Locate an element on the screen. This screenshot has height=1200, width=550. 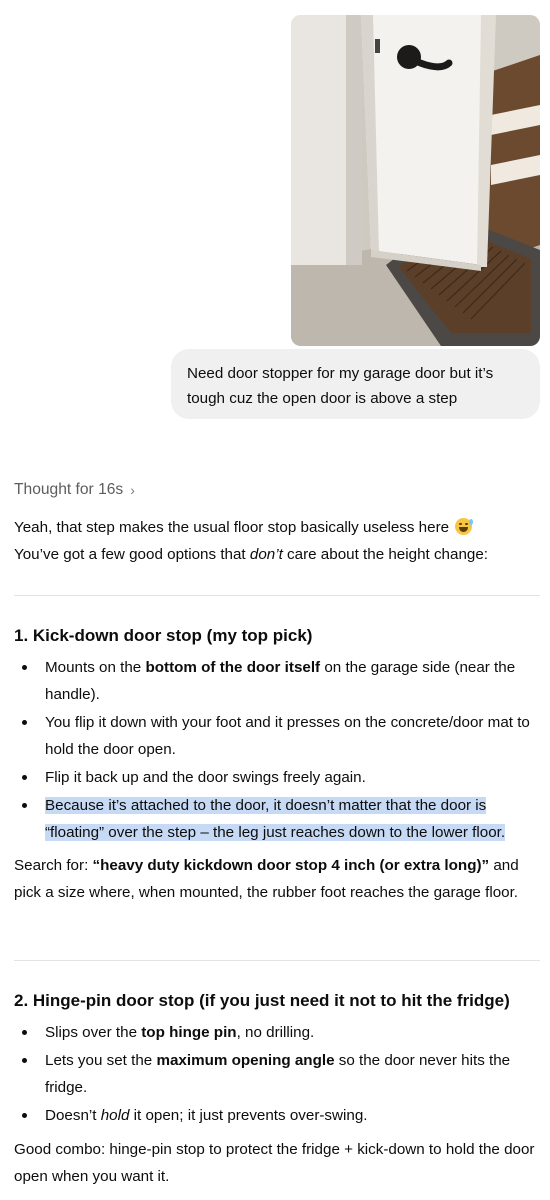
user-message-line-2: tough cuz the open door is above a step is located at coordinates (322, 398).